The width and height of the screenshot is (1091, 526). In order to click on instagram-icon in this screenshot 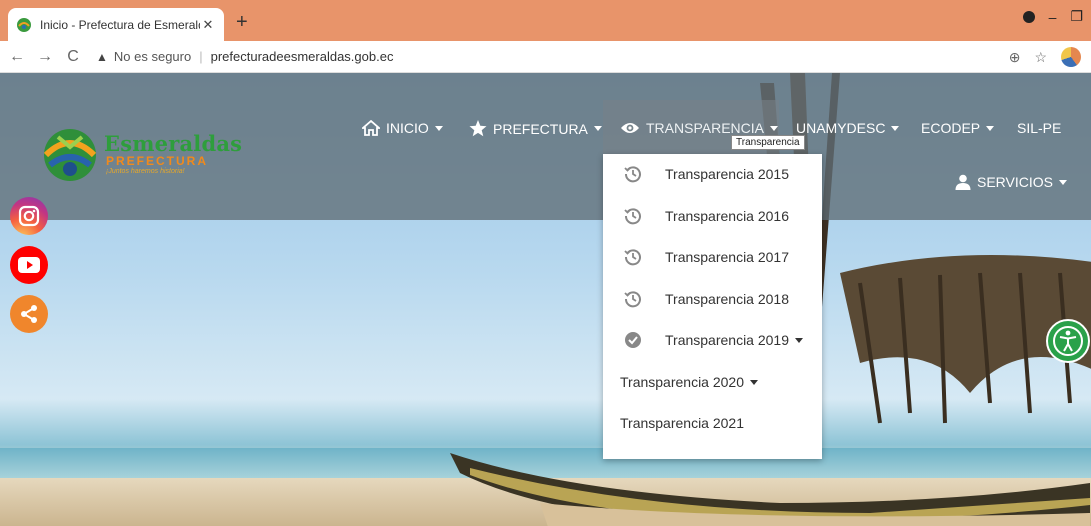, I will do `click(29, 216)`.